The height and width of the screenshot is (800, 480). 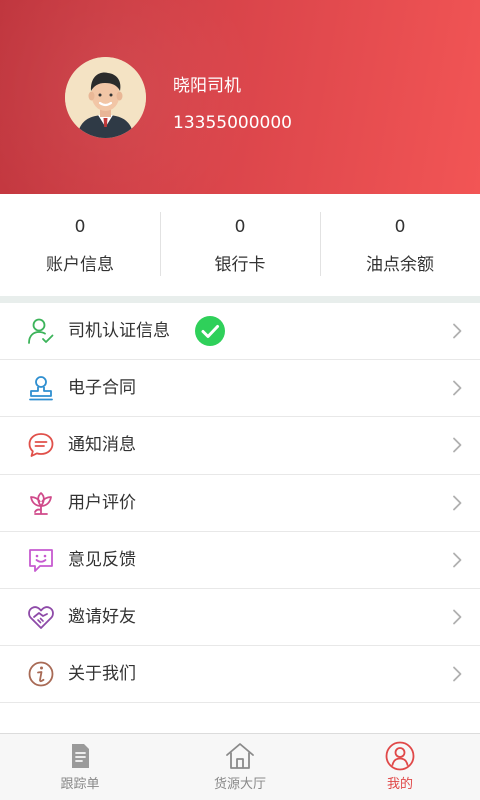 I want to click on tab-cargo-hall: 货源大厅, so click(x=240, y=767).